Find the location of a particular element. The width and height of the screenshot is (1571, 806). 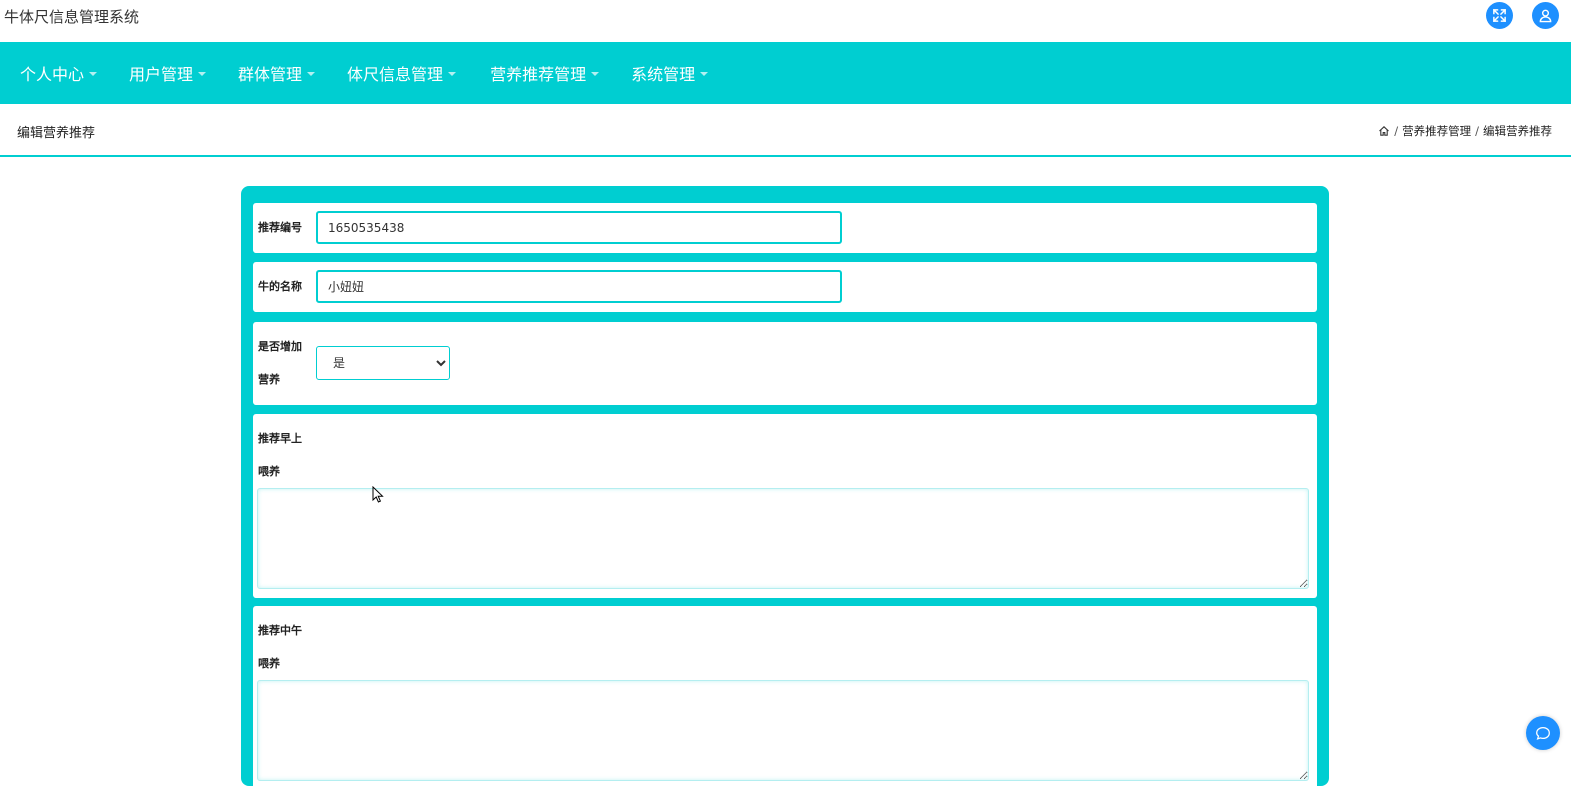

floating-chat-button is located at coordinates (1543, 733).